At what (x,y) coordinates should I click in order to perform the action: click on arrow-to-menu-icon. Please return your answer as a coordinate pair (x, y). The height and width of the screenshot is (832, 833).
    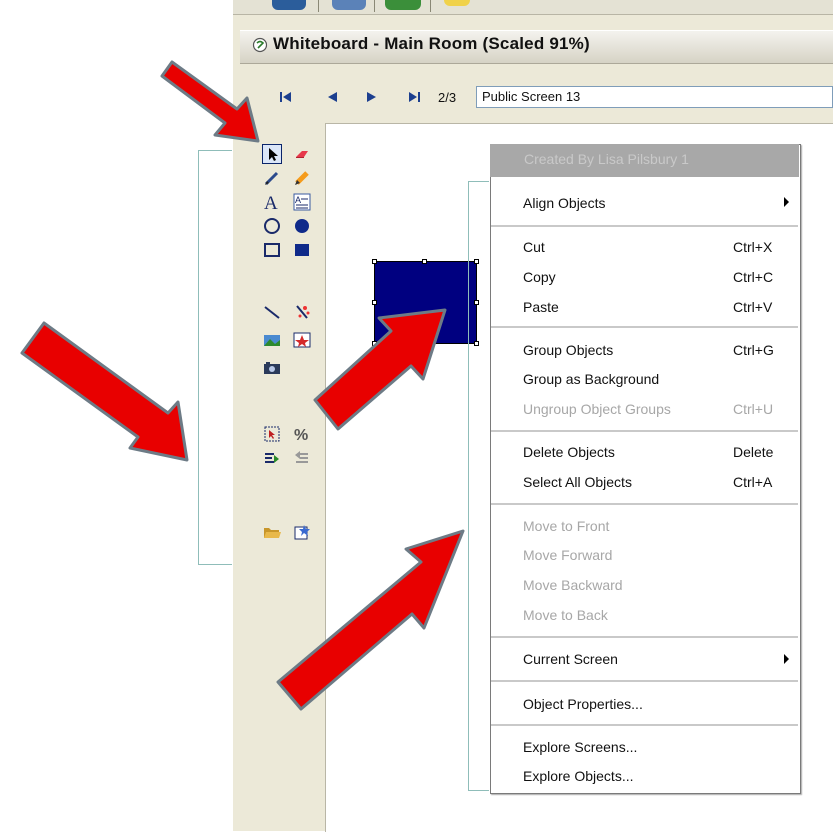
    Looking at the image, I should click on (370, 620).